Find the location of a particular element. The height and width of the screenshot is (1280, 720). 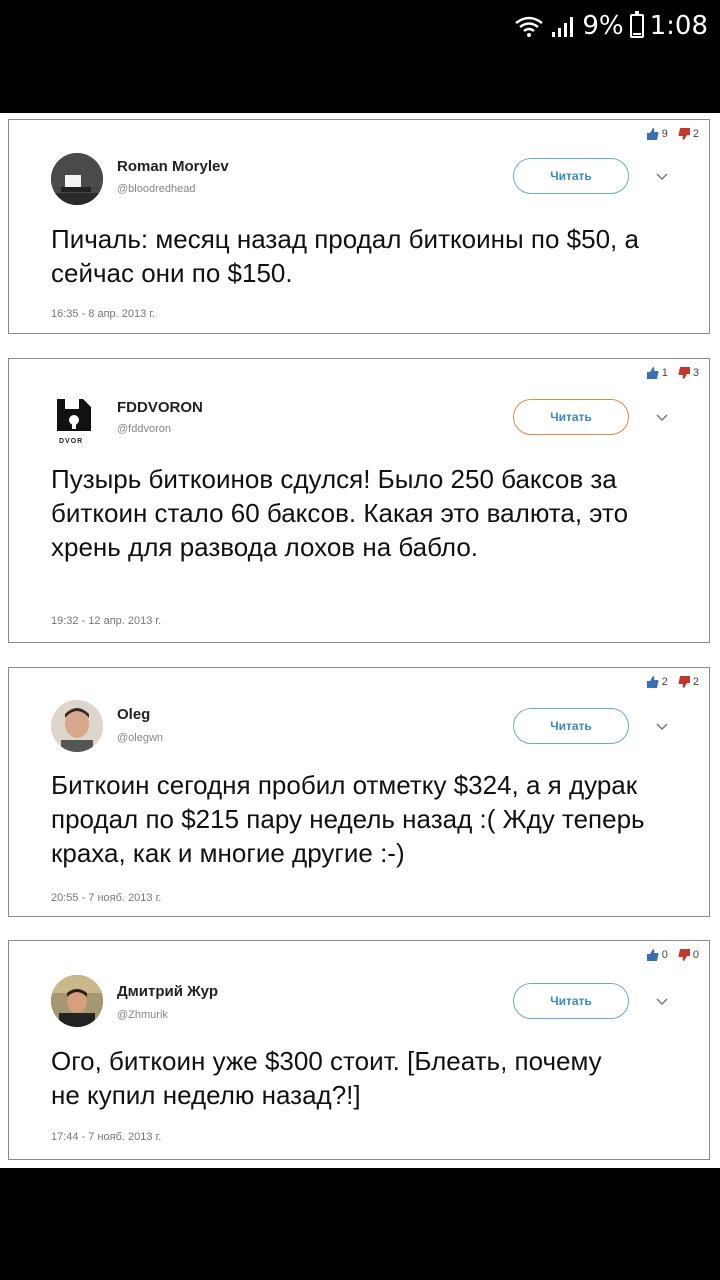

like-count: 1 is located at coordinates (664, 373).